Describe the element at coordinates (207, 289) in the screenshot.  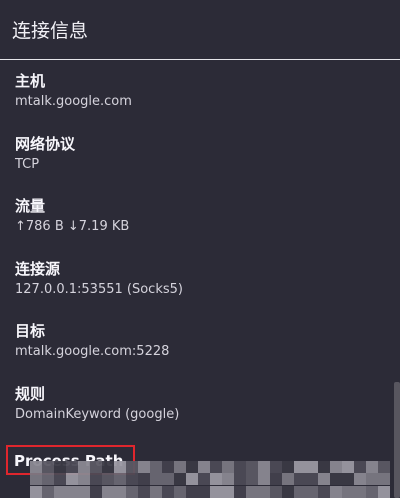
I see `field-source: 连接源 127.0.0.1:53551 (Socks5)` at that location.